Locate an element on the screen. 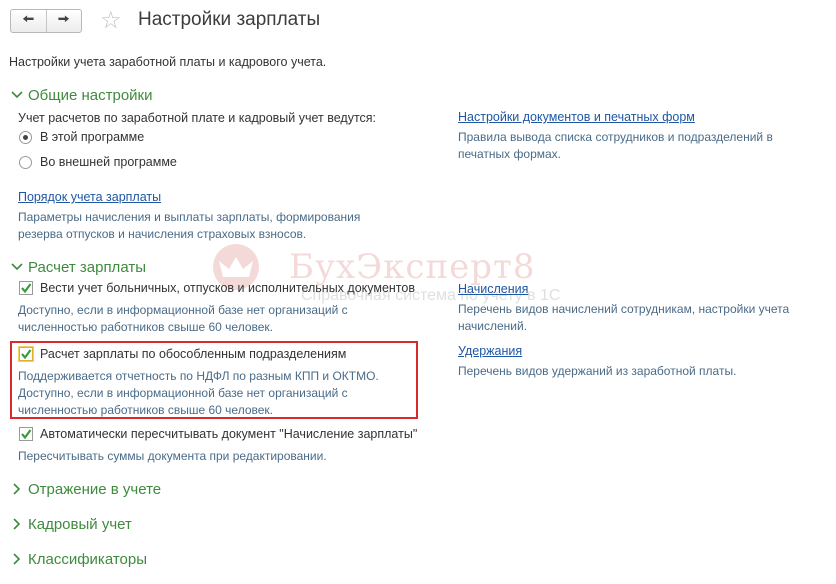 The image size is (836, 584). section-payroll-header: Расчет зарплаты is located at coordinates (77, 267).